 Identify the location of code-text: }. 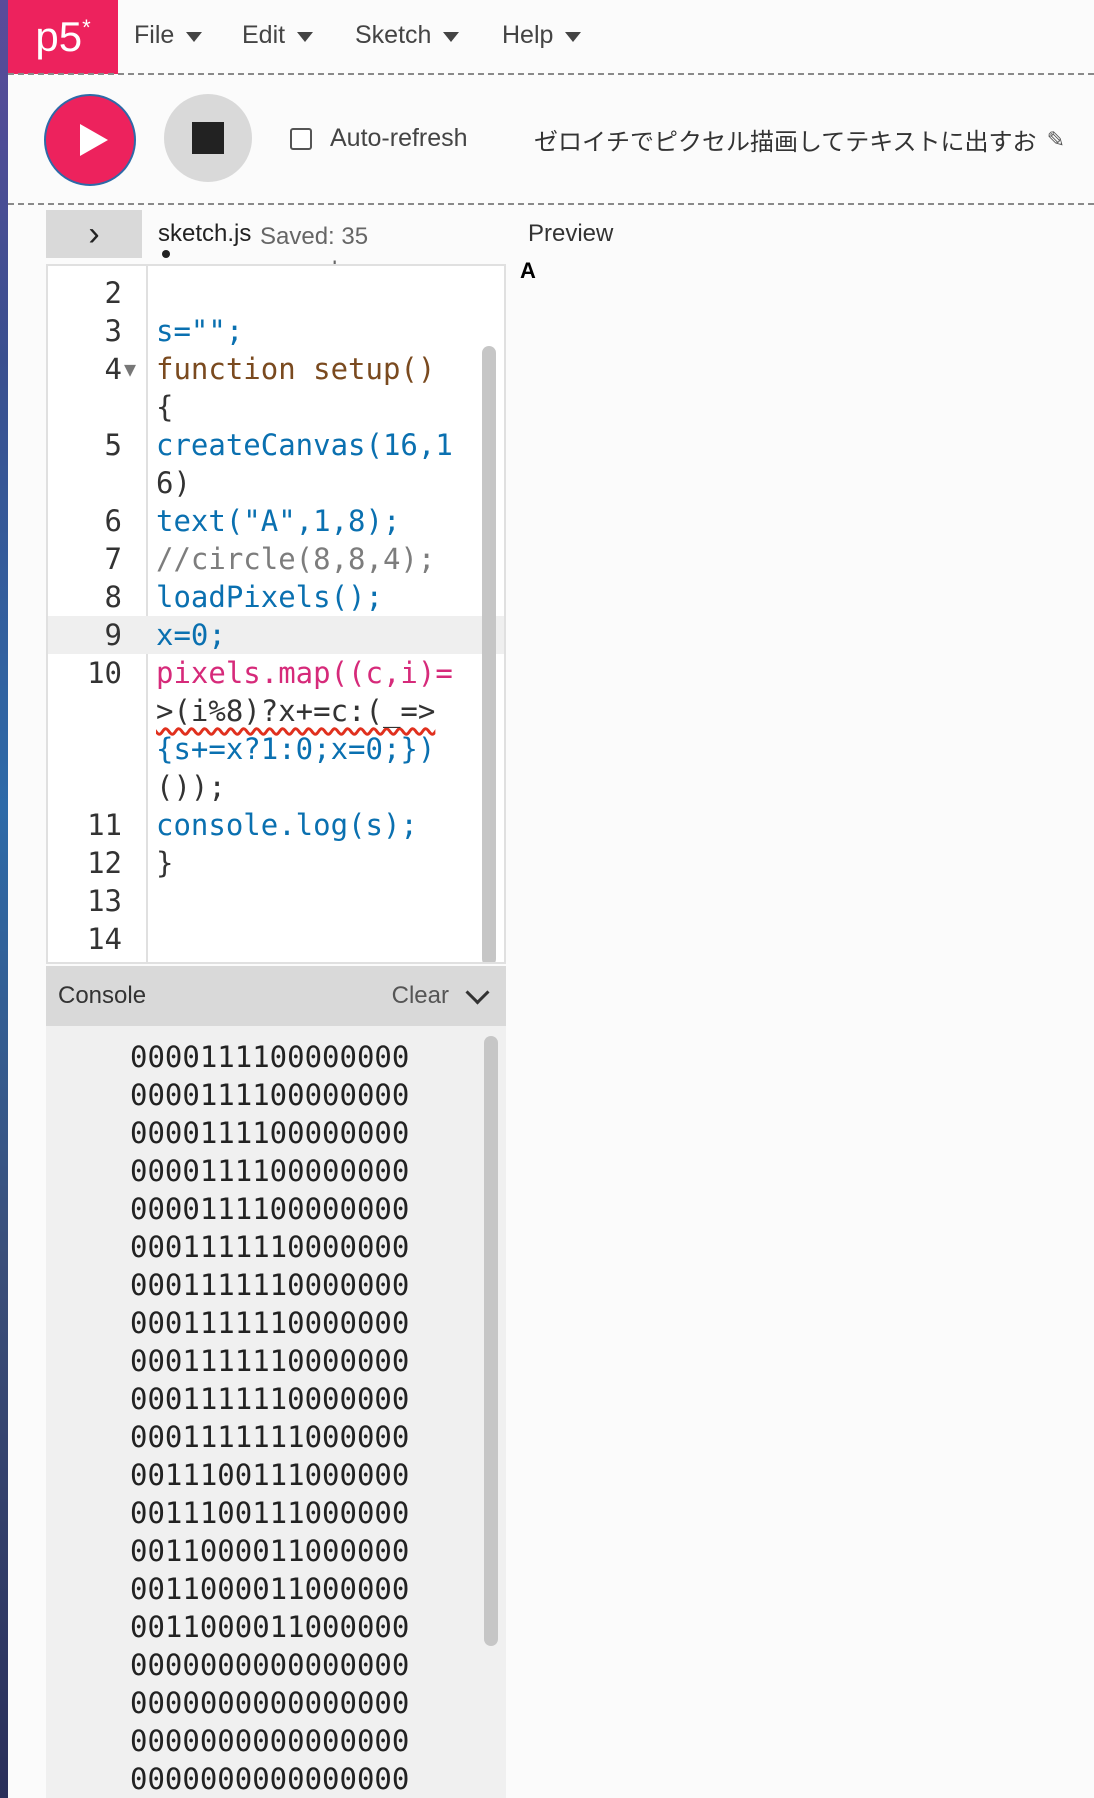
(165, 863).